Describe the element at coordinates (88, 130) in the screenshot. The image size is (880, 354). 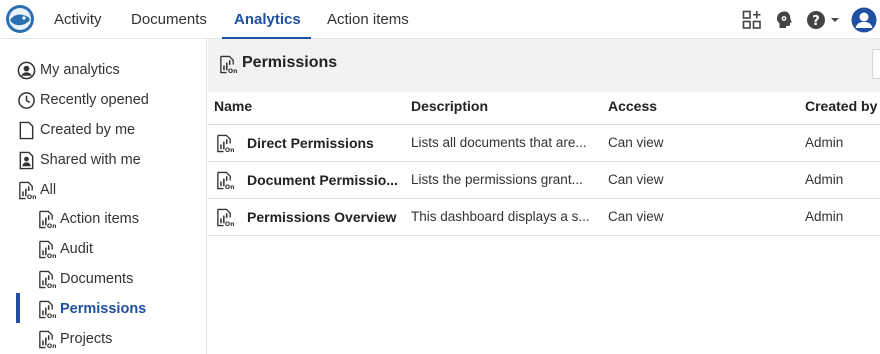
I see `sidebar-item-label: Created by me` at that location.